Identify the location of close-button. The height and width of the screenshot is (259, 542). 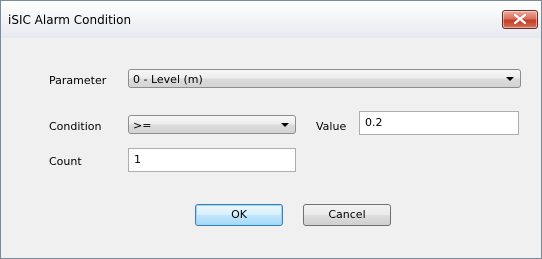
(520, 19).